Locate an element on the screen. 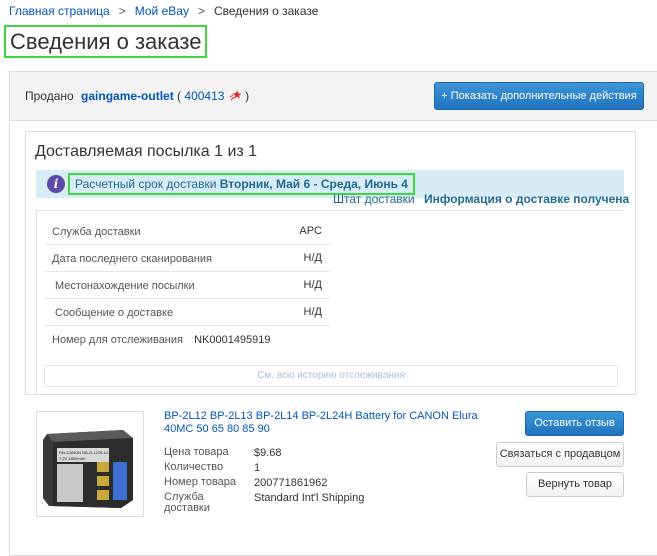 The width and height of the screenshot is (657, 556). item-number-row: Номер товара 200771861962 is located at coordinates (246, 483).